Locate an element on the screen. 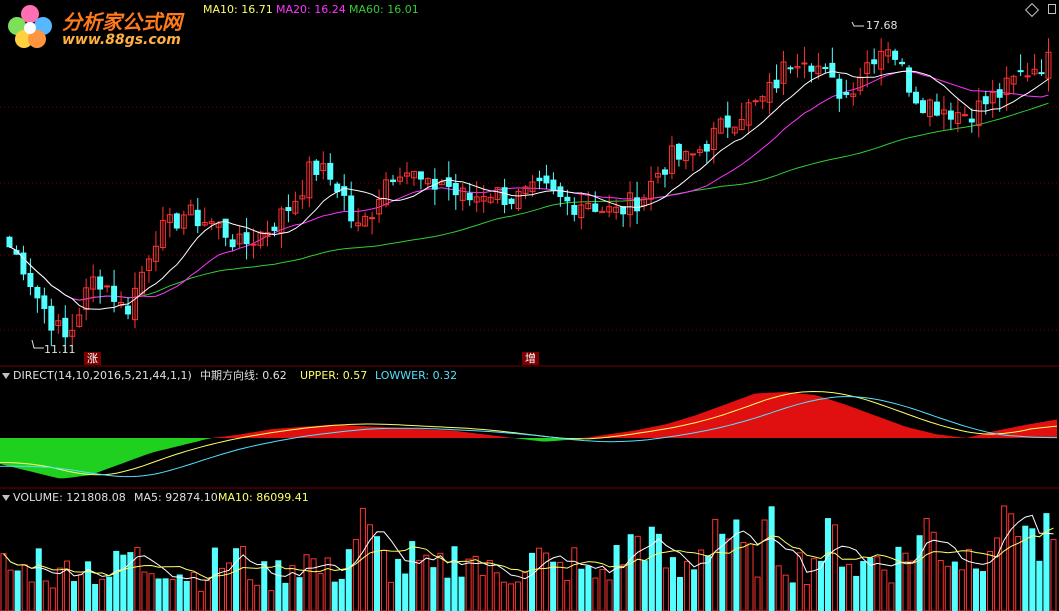  panel-expand-icon is located at coordinates (1052, 9).